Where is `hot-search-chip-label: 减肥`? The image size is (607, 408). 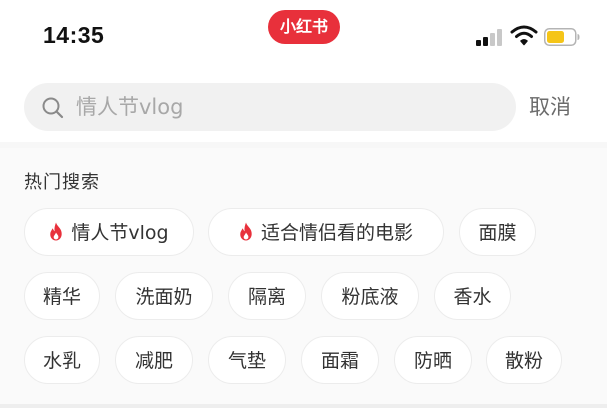 hot-search-chip-label: 减肥 is located at coordinates (153, 361).